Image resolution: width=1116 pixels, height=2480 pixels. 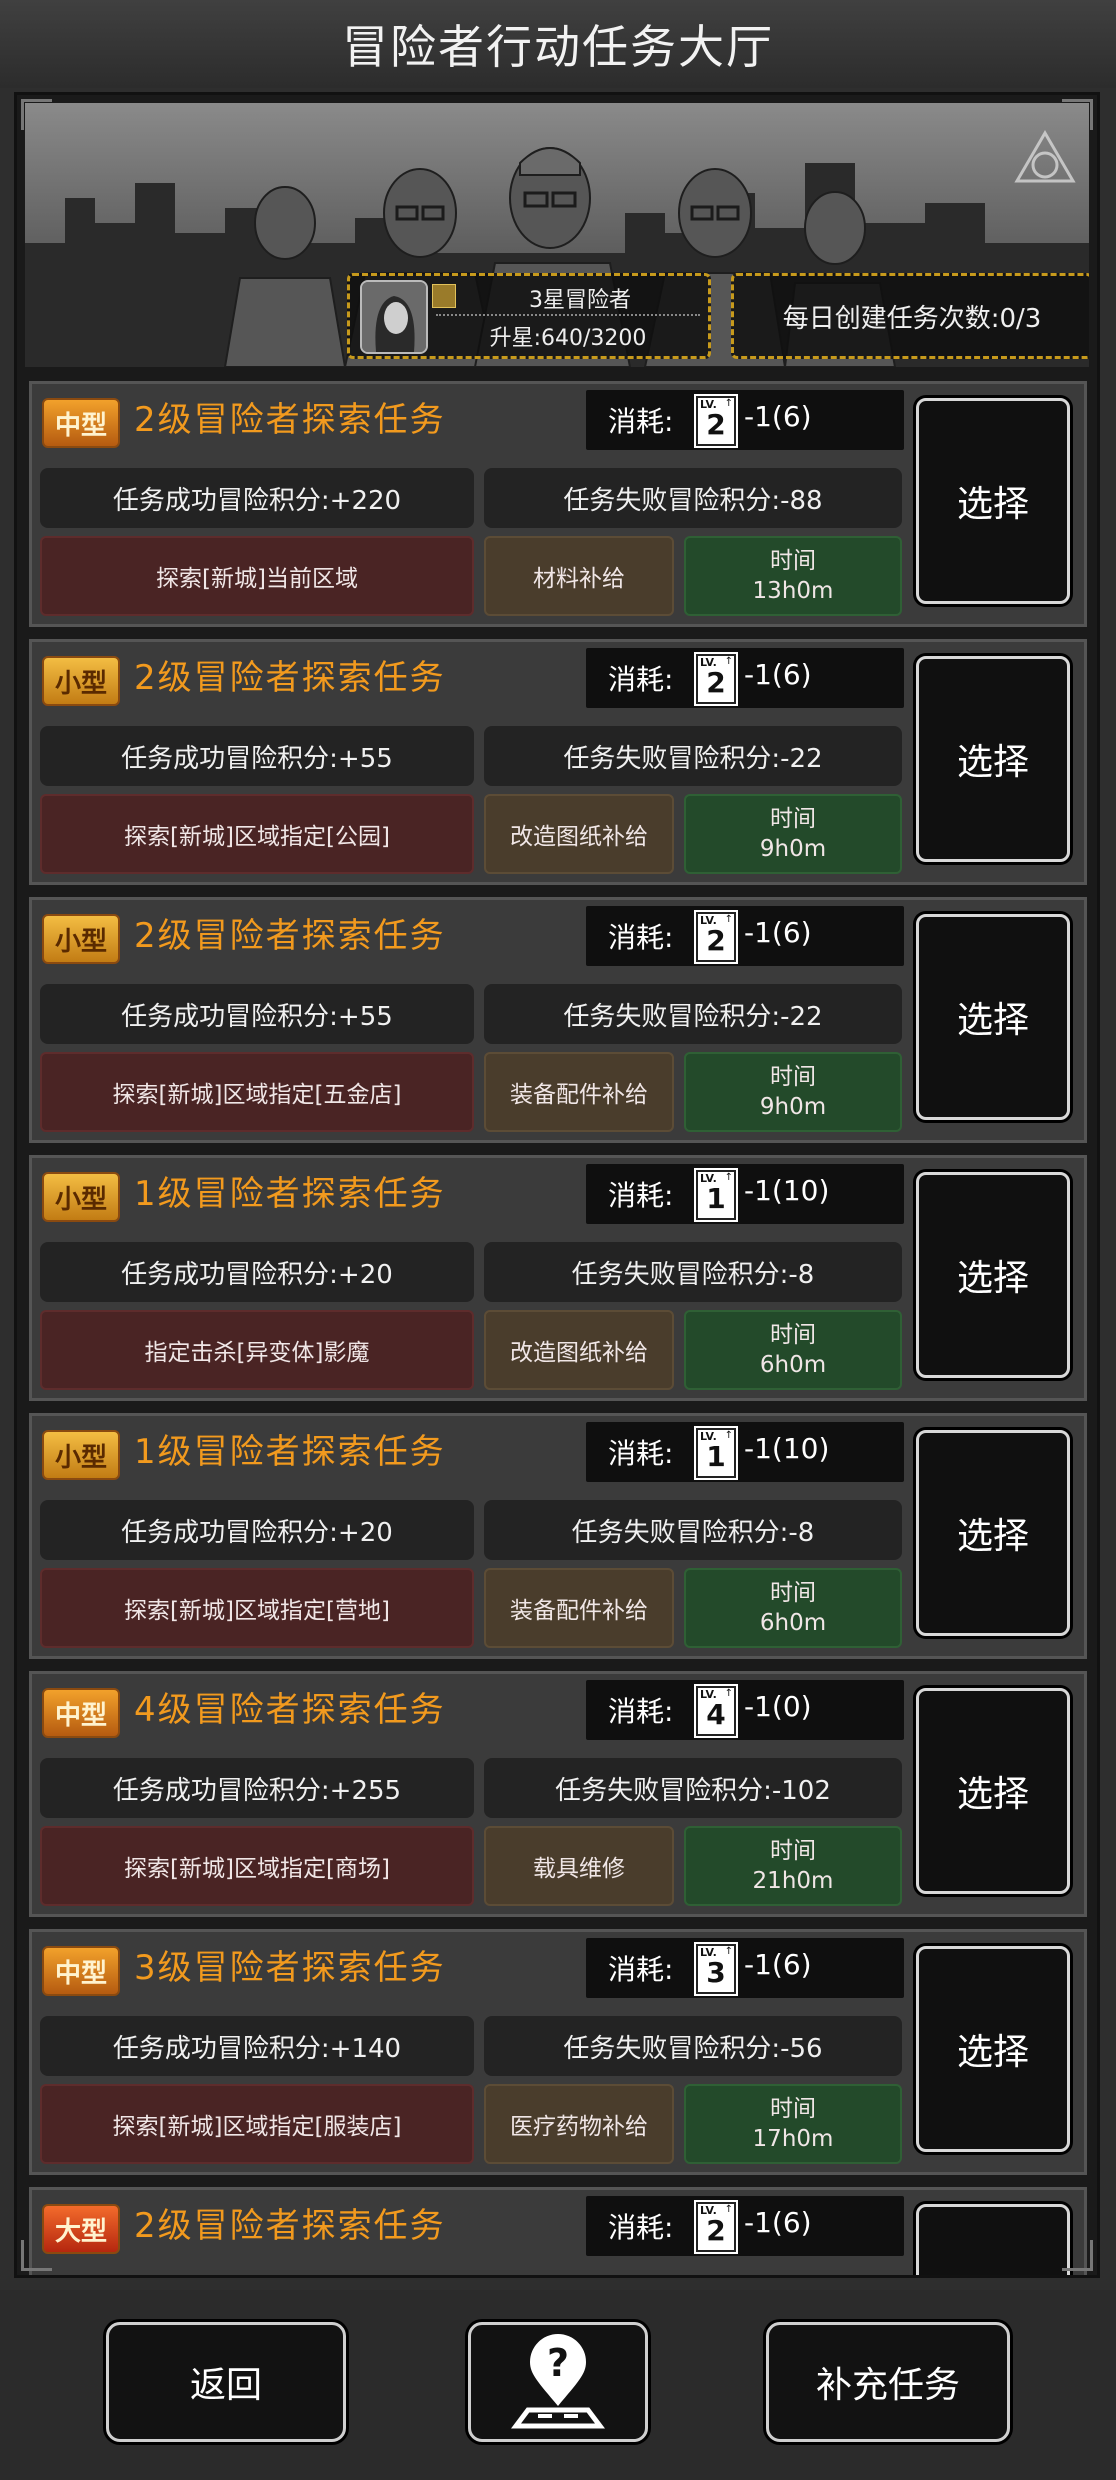 I want to click on time-value: 13h0m, so click(x=793, y=591).